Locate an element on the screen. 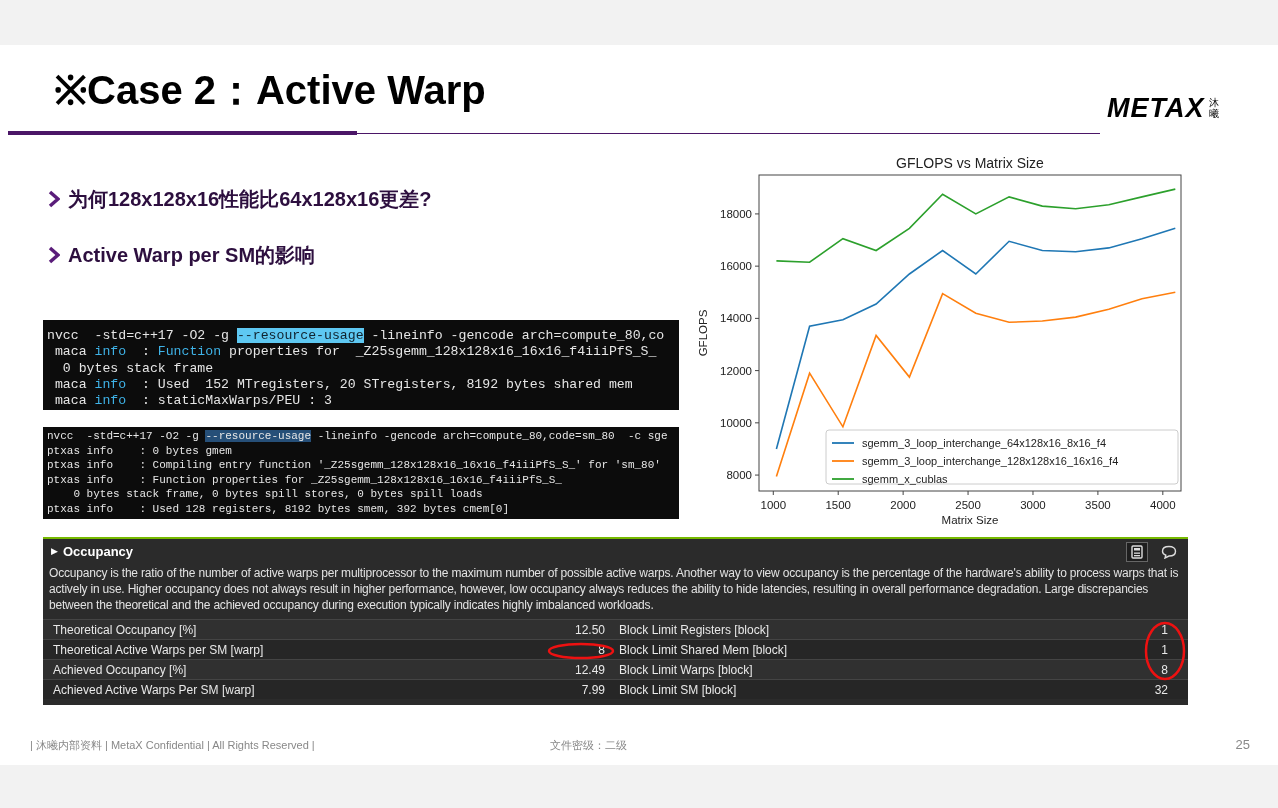 The image size is (1278, 808). tick-label: 3000 is located at coordinates (1033, 505).